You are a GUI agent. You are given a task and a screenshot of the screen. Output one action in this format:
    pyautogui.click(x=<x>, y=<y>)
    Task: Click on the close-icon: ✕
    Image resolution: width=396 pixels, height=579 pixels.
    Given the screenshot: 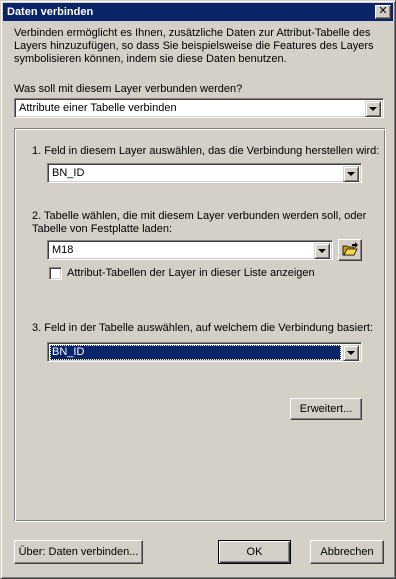 What is the action you would take?
    pyautogui.click(x=383, y=11)
    